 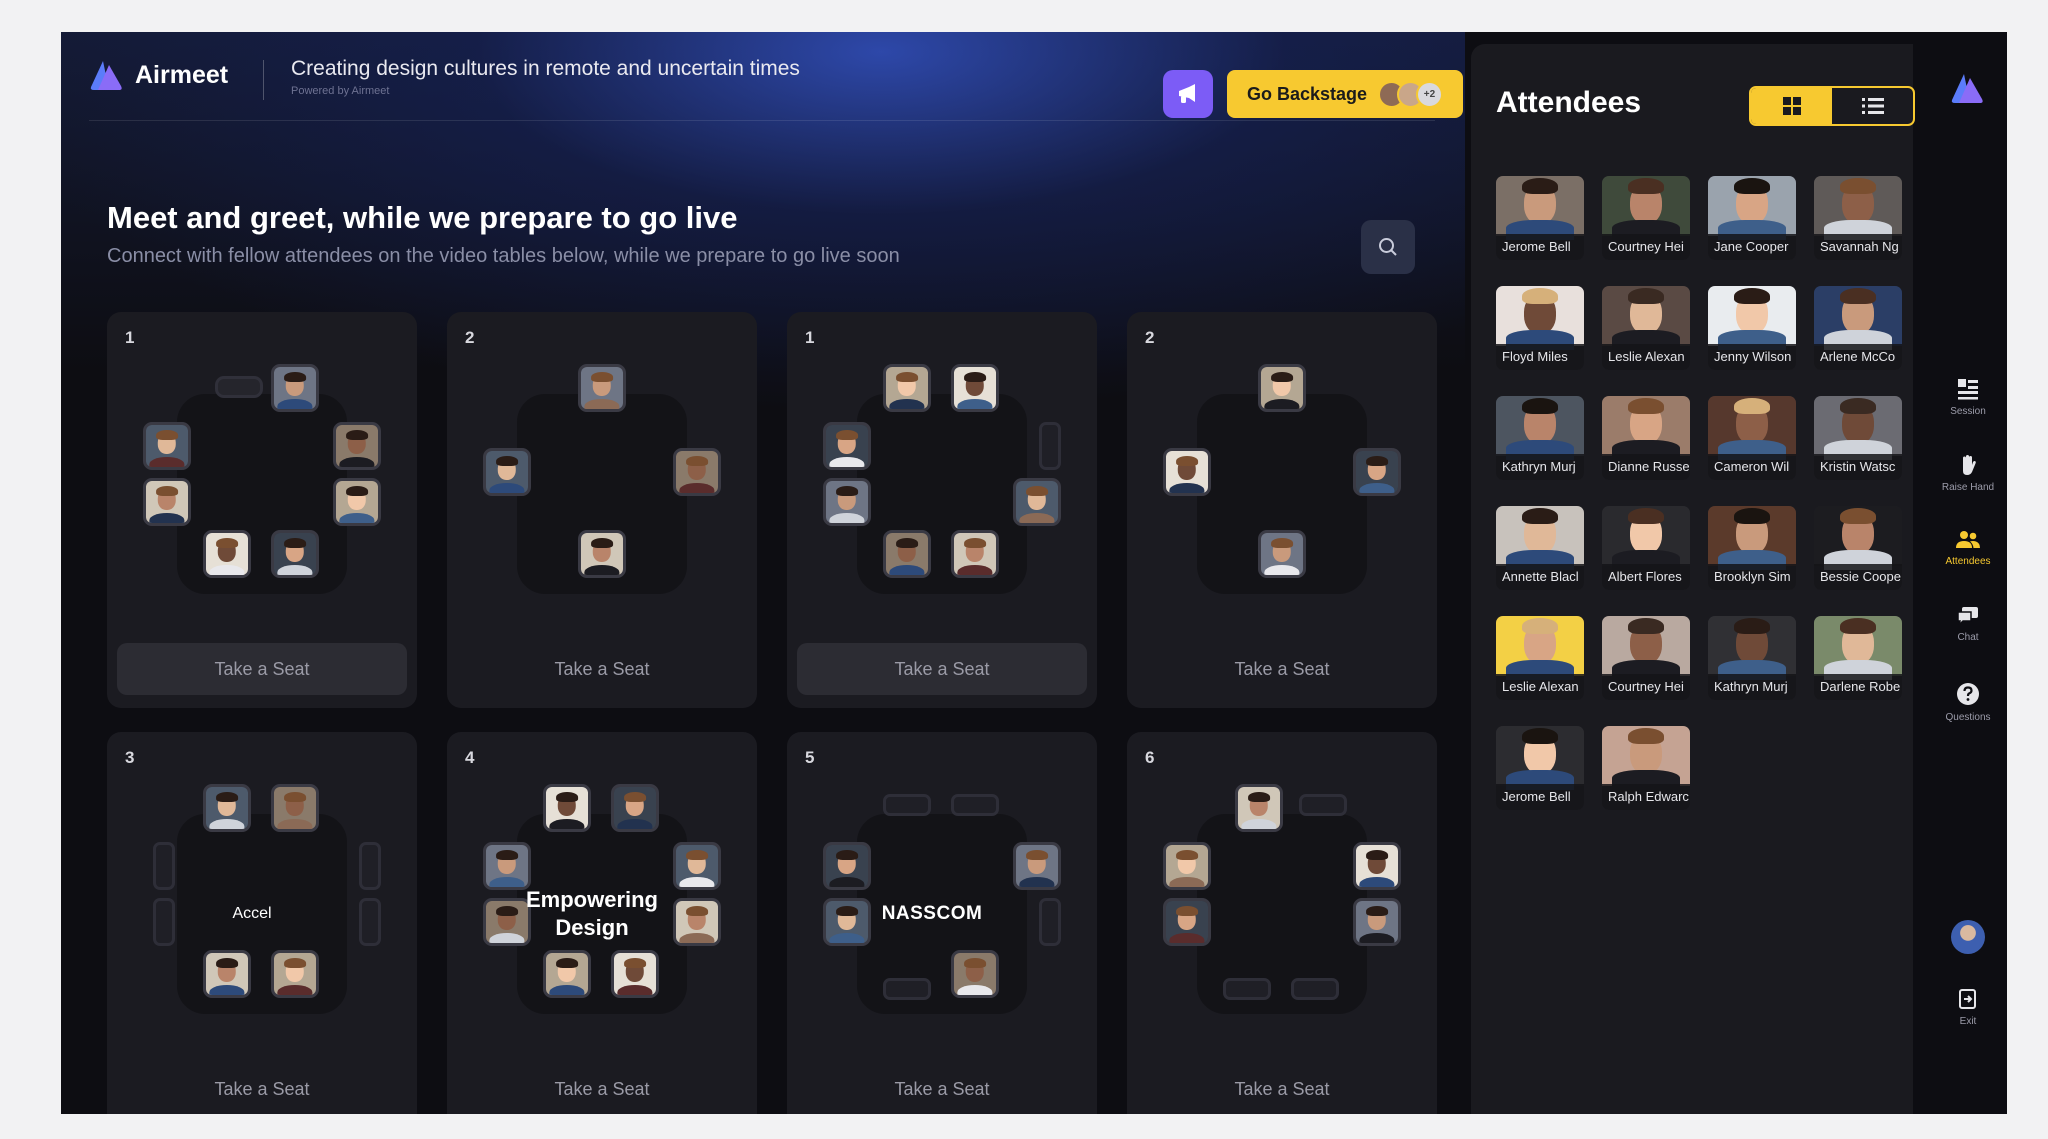 I want to click on attendee-card: Bessie Coope, so click(x=1858, y=548).